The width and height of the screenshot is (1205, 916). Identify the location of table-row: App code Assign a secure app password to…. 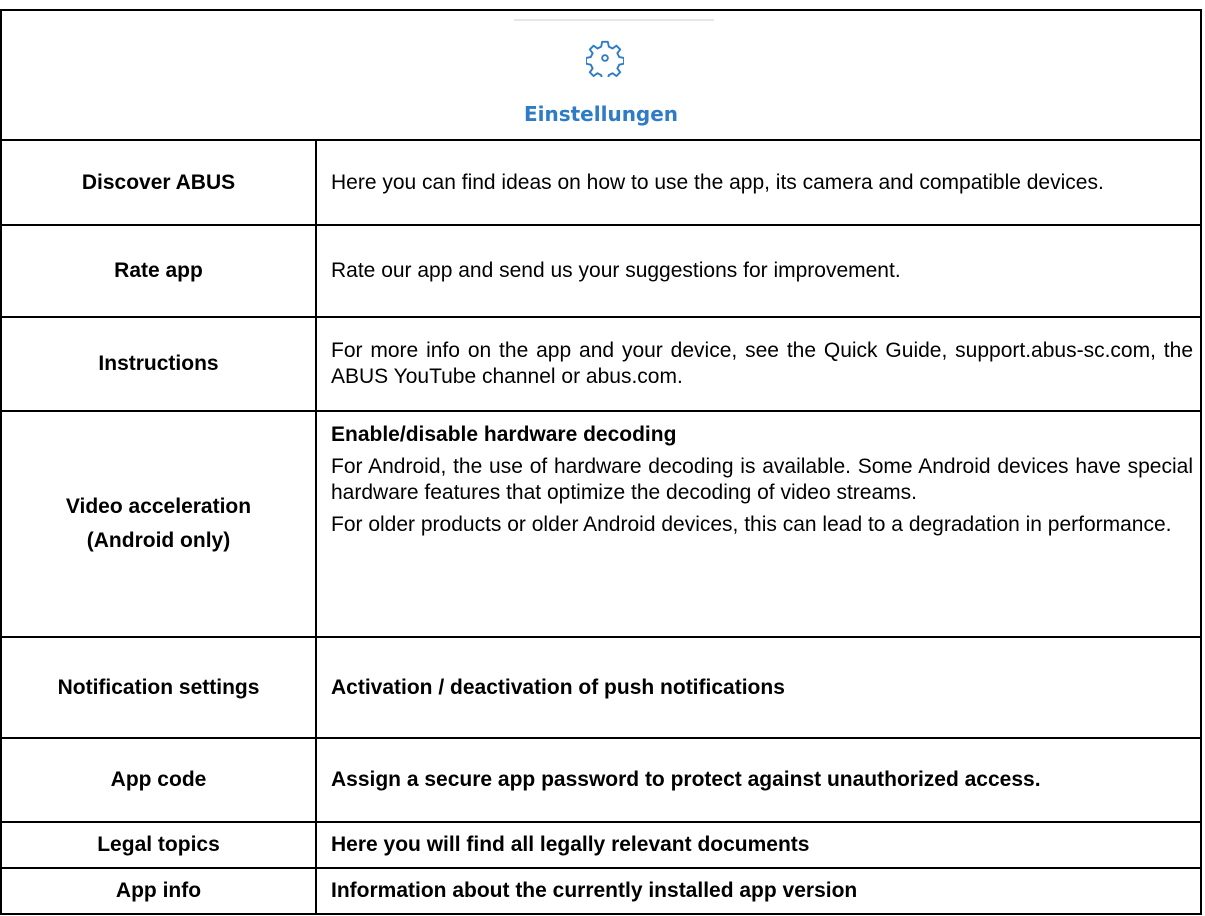
(601, 781).